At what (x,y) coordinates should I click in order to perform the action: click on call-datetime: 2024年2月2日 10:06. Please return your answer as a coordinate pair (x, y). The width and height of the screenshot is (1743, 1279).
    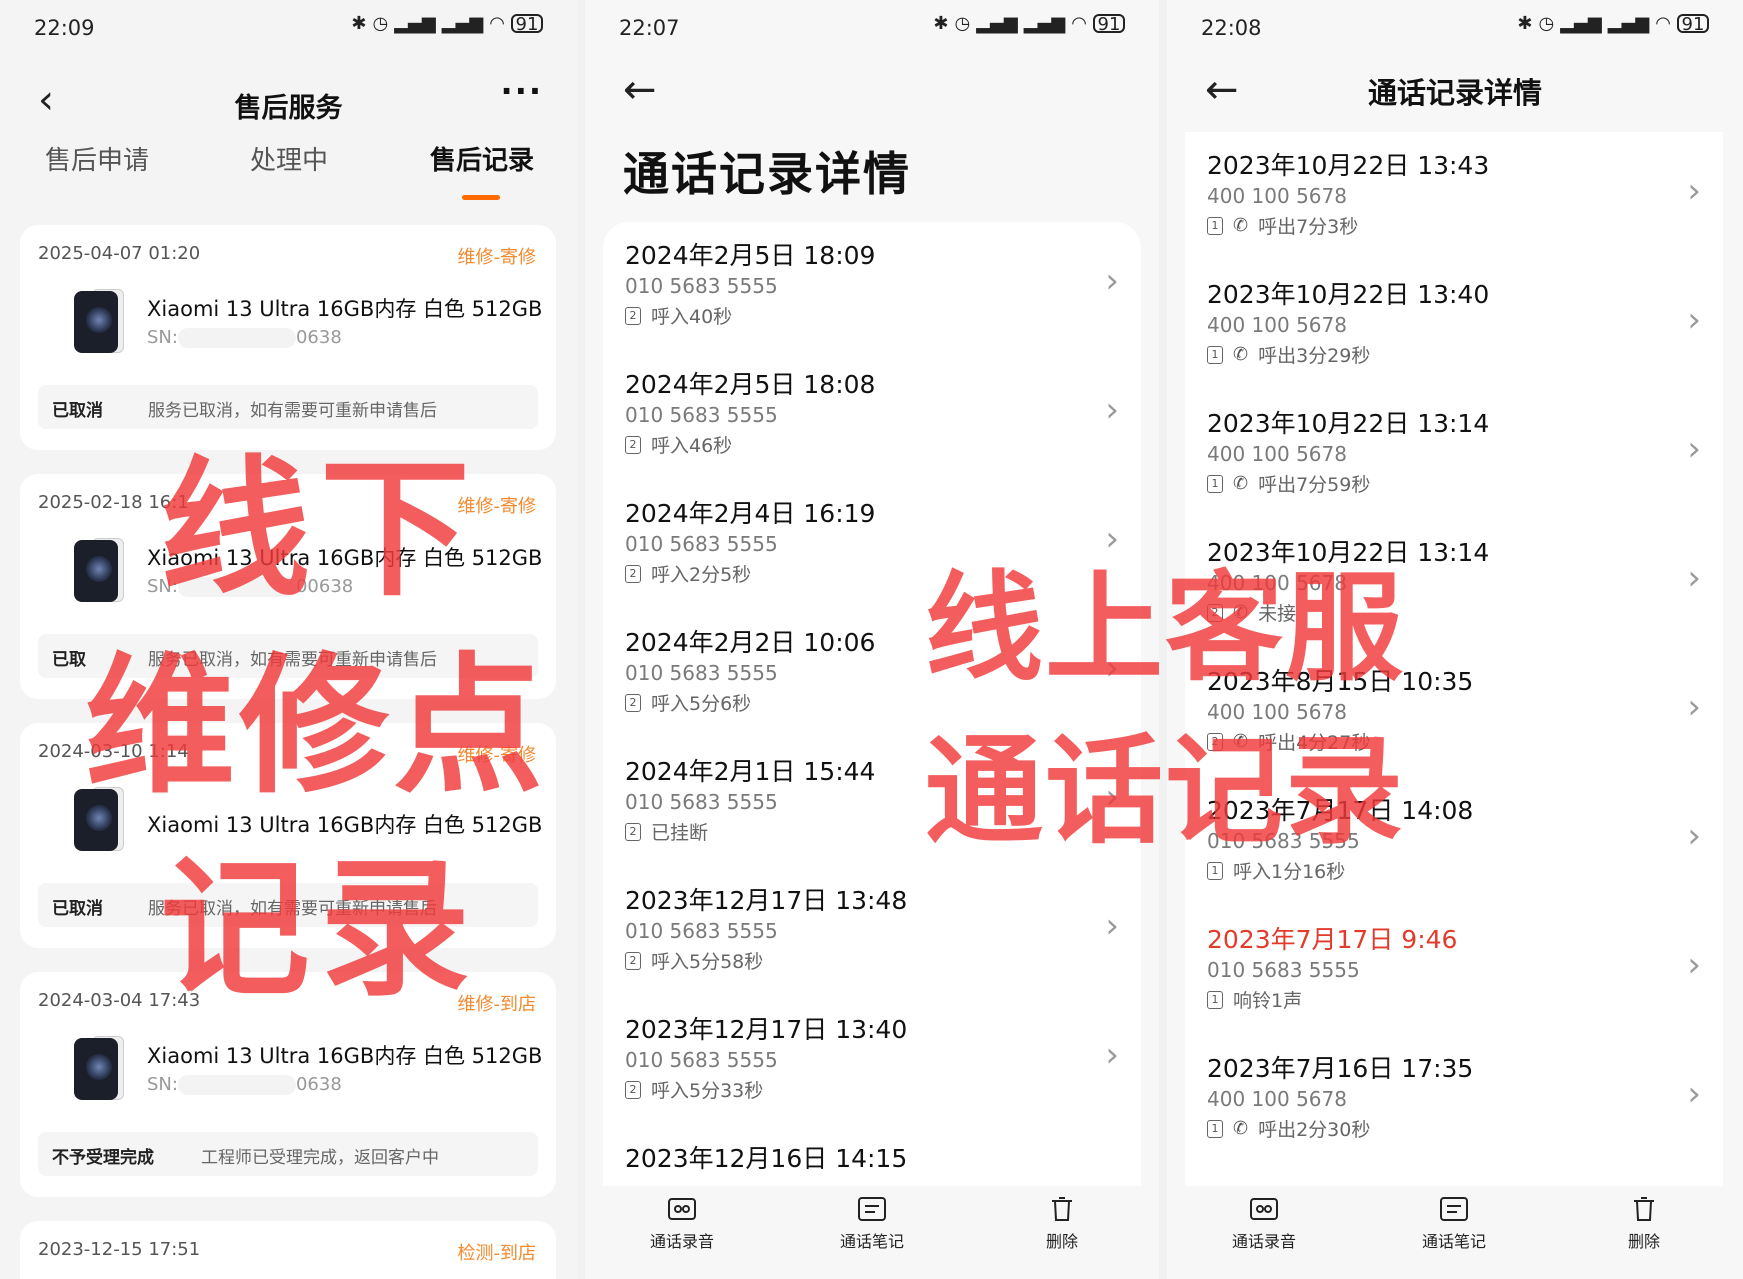
    Looking at the image, I should click on (750, 642).